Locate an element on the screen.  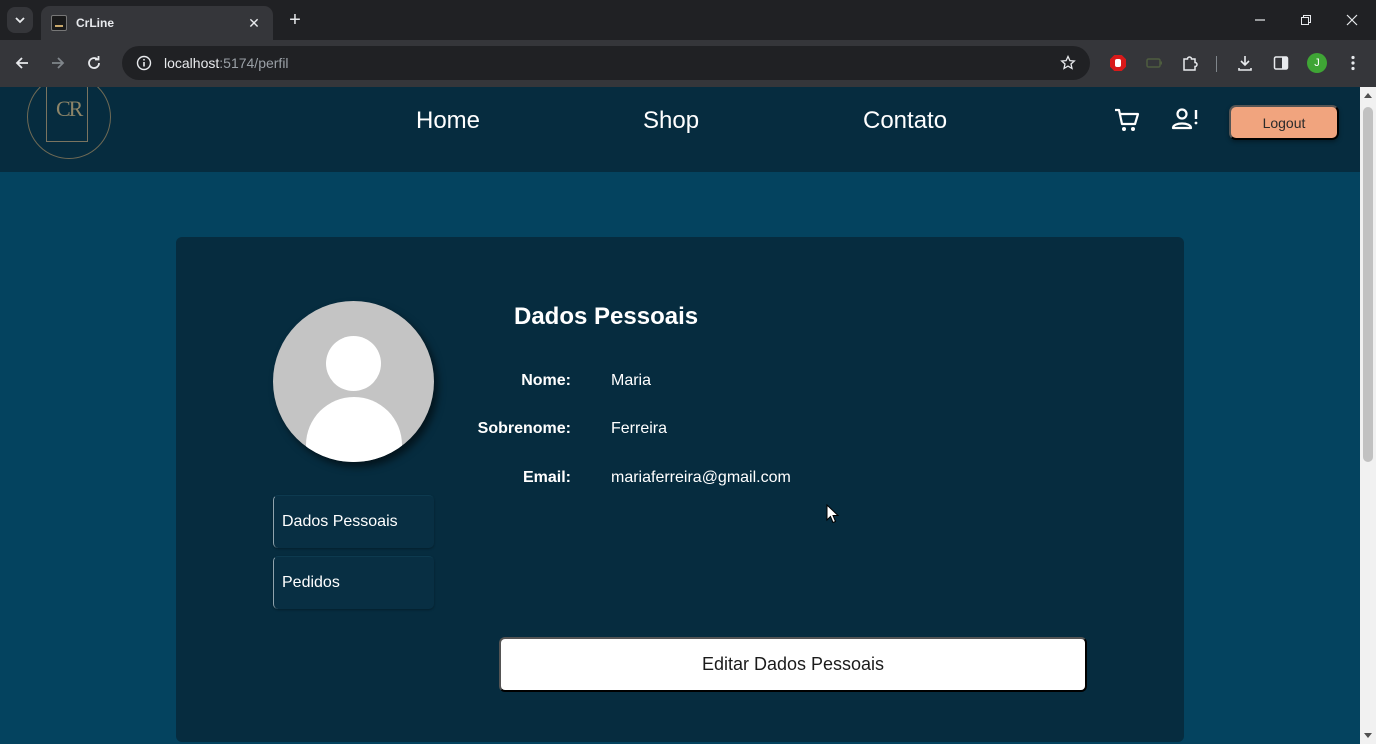
extension-adblock is located at coordinates (1118, 63).